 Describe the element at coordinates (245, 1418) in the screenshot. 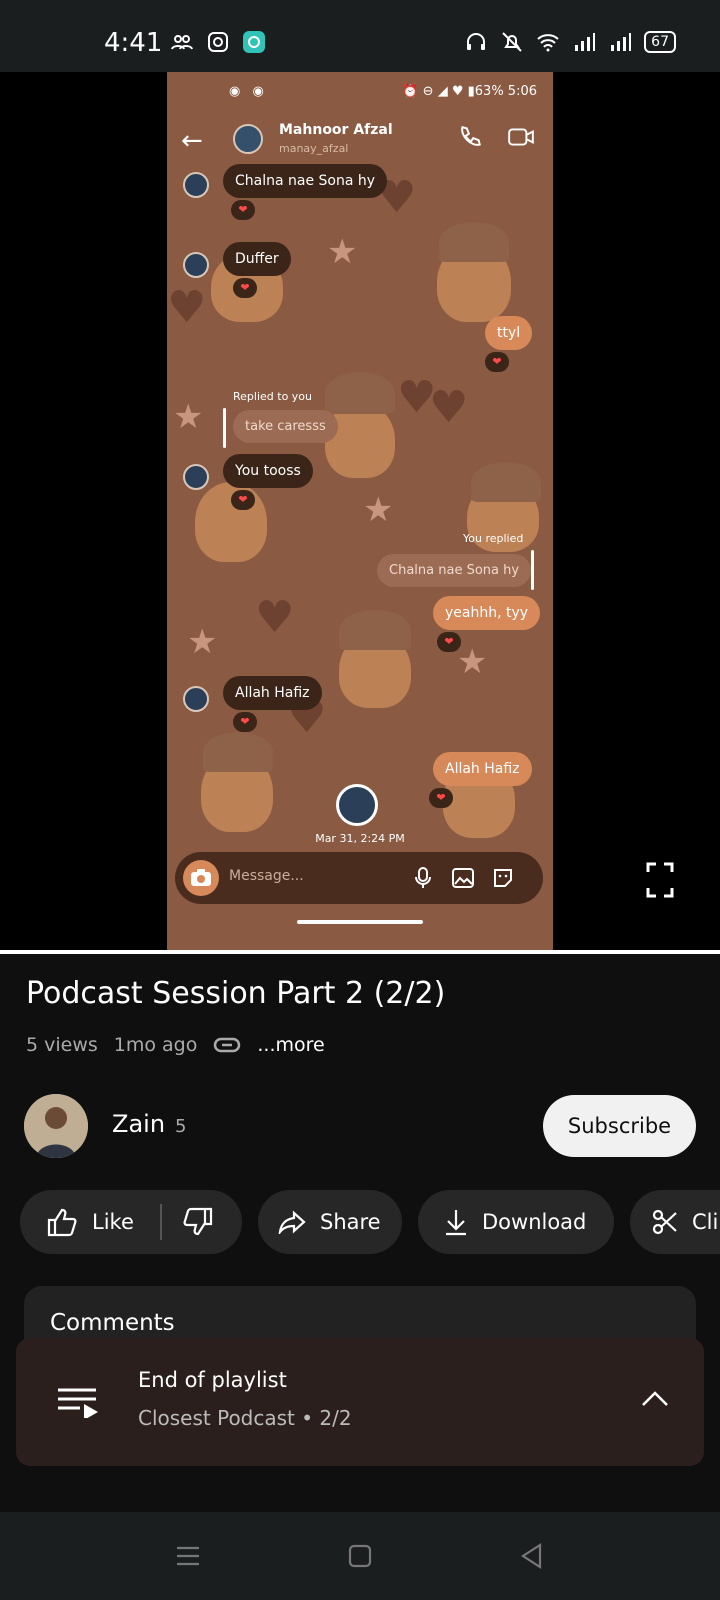

I see `playlist-name: Closest Podcast • 2/2` at that location.